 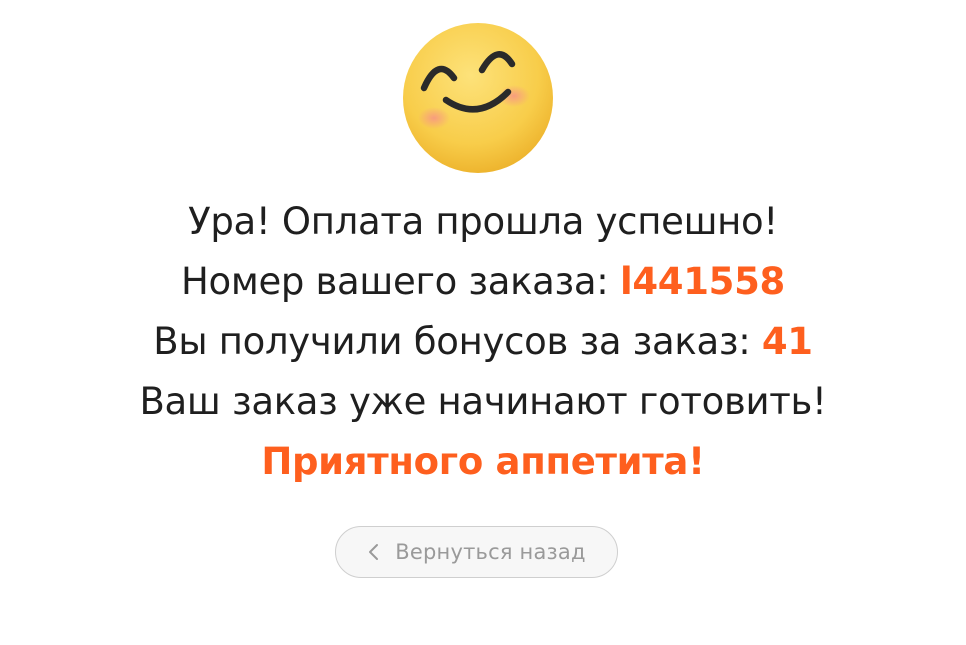 I want to click on order-number-value: l441558, so click(x=702, y=281).